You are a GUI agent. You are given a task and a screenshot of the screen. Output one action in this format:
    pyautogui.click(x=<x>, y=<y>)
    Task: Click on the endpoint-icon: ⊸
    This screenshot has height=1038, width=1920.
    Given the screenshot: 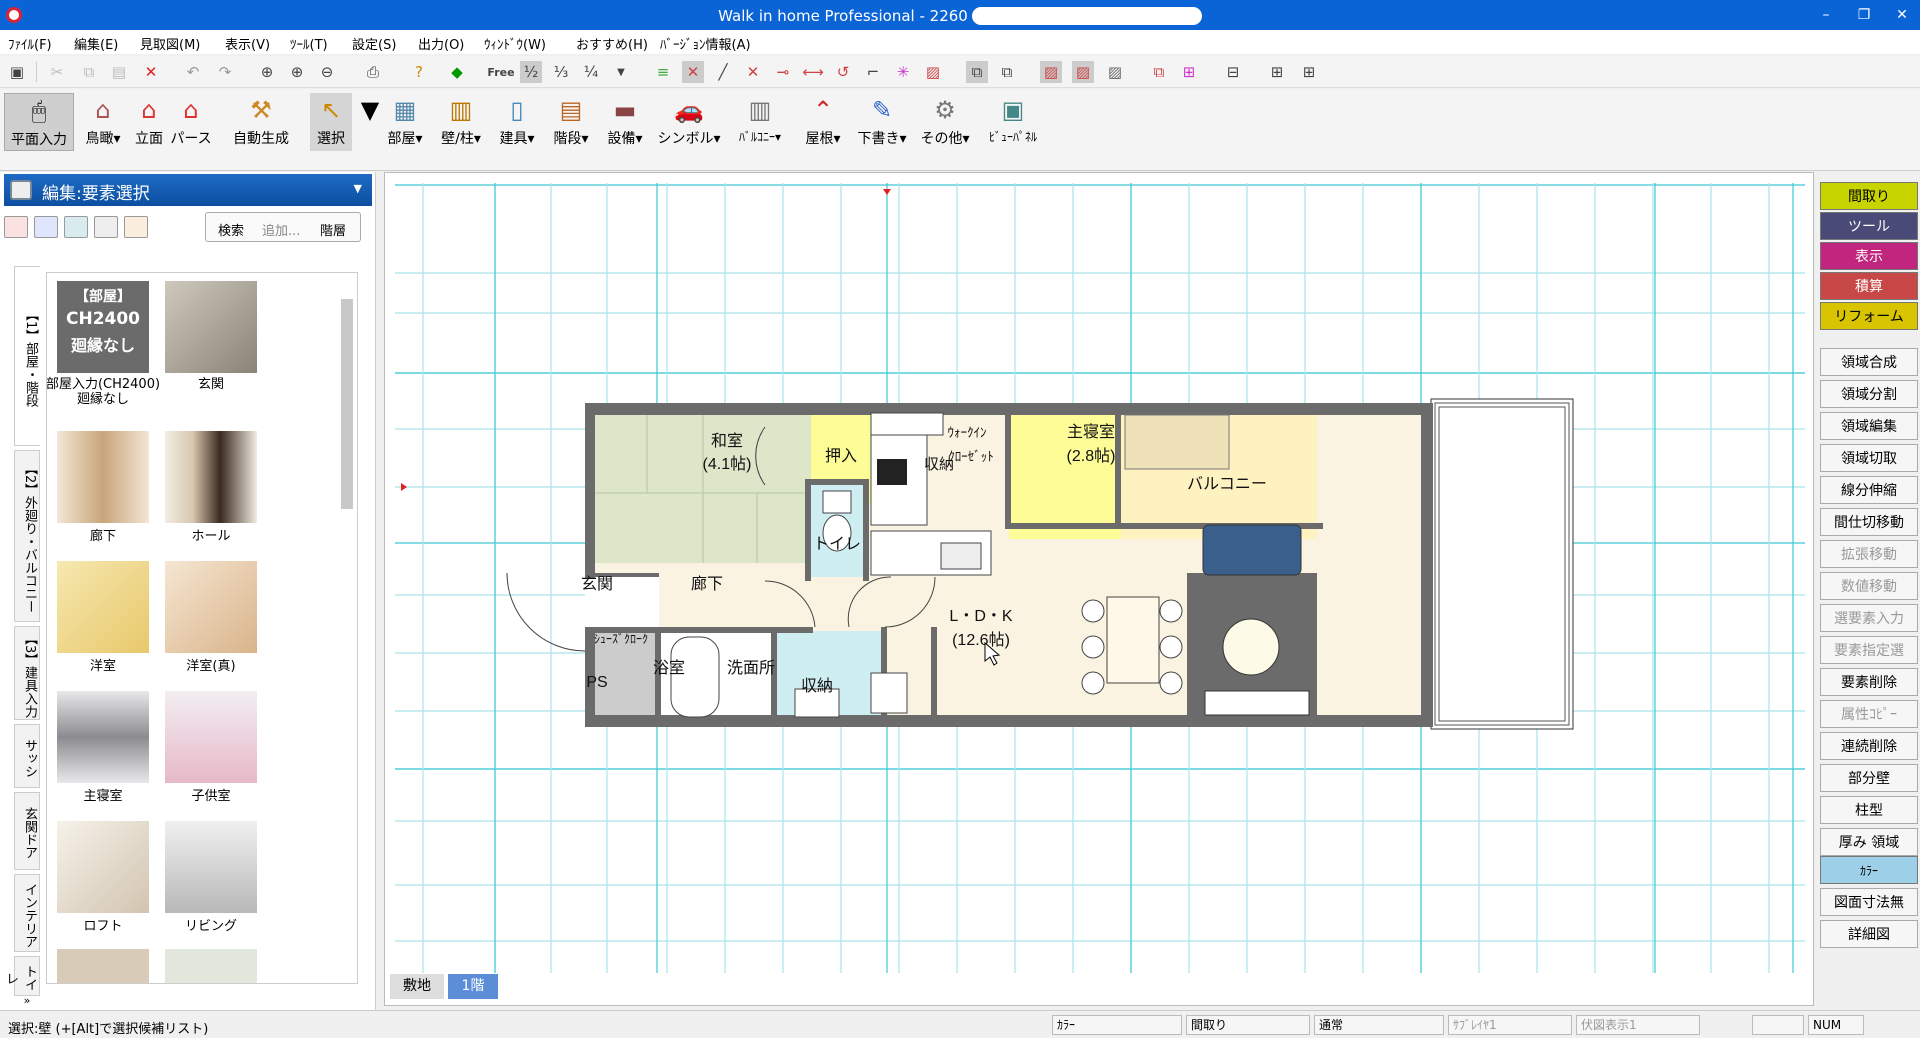 What is the action you would take?
    pyautogui.click(x=783, y=72)
    